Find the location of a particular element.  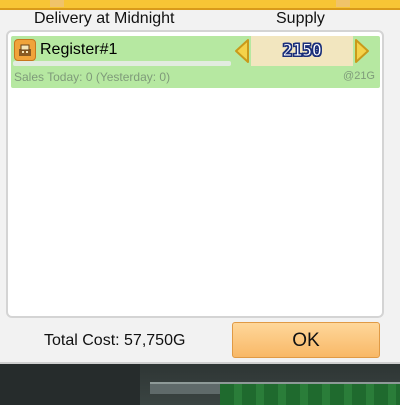

sales-progress-bar is located at coordinates (122, 63).